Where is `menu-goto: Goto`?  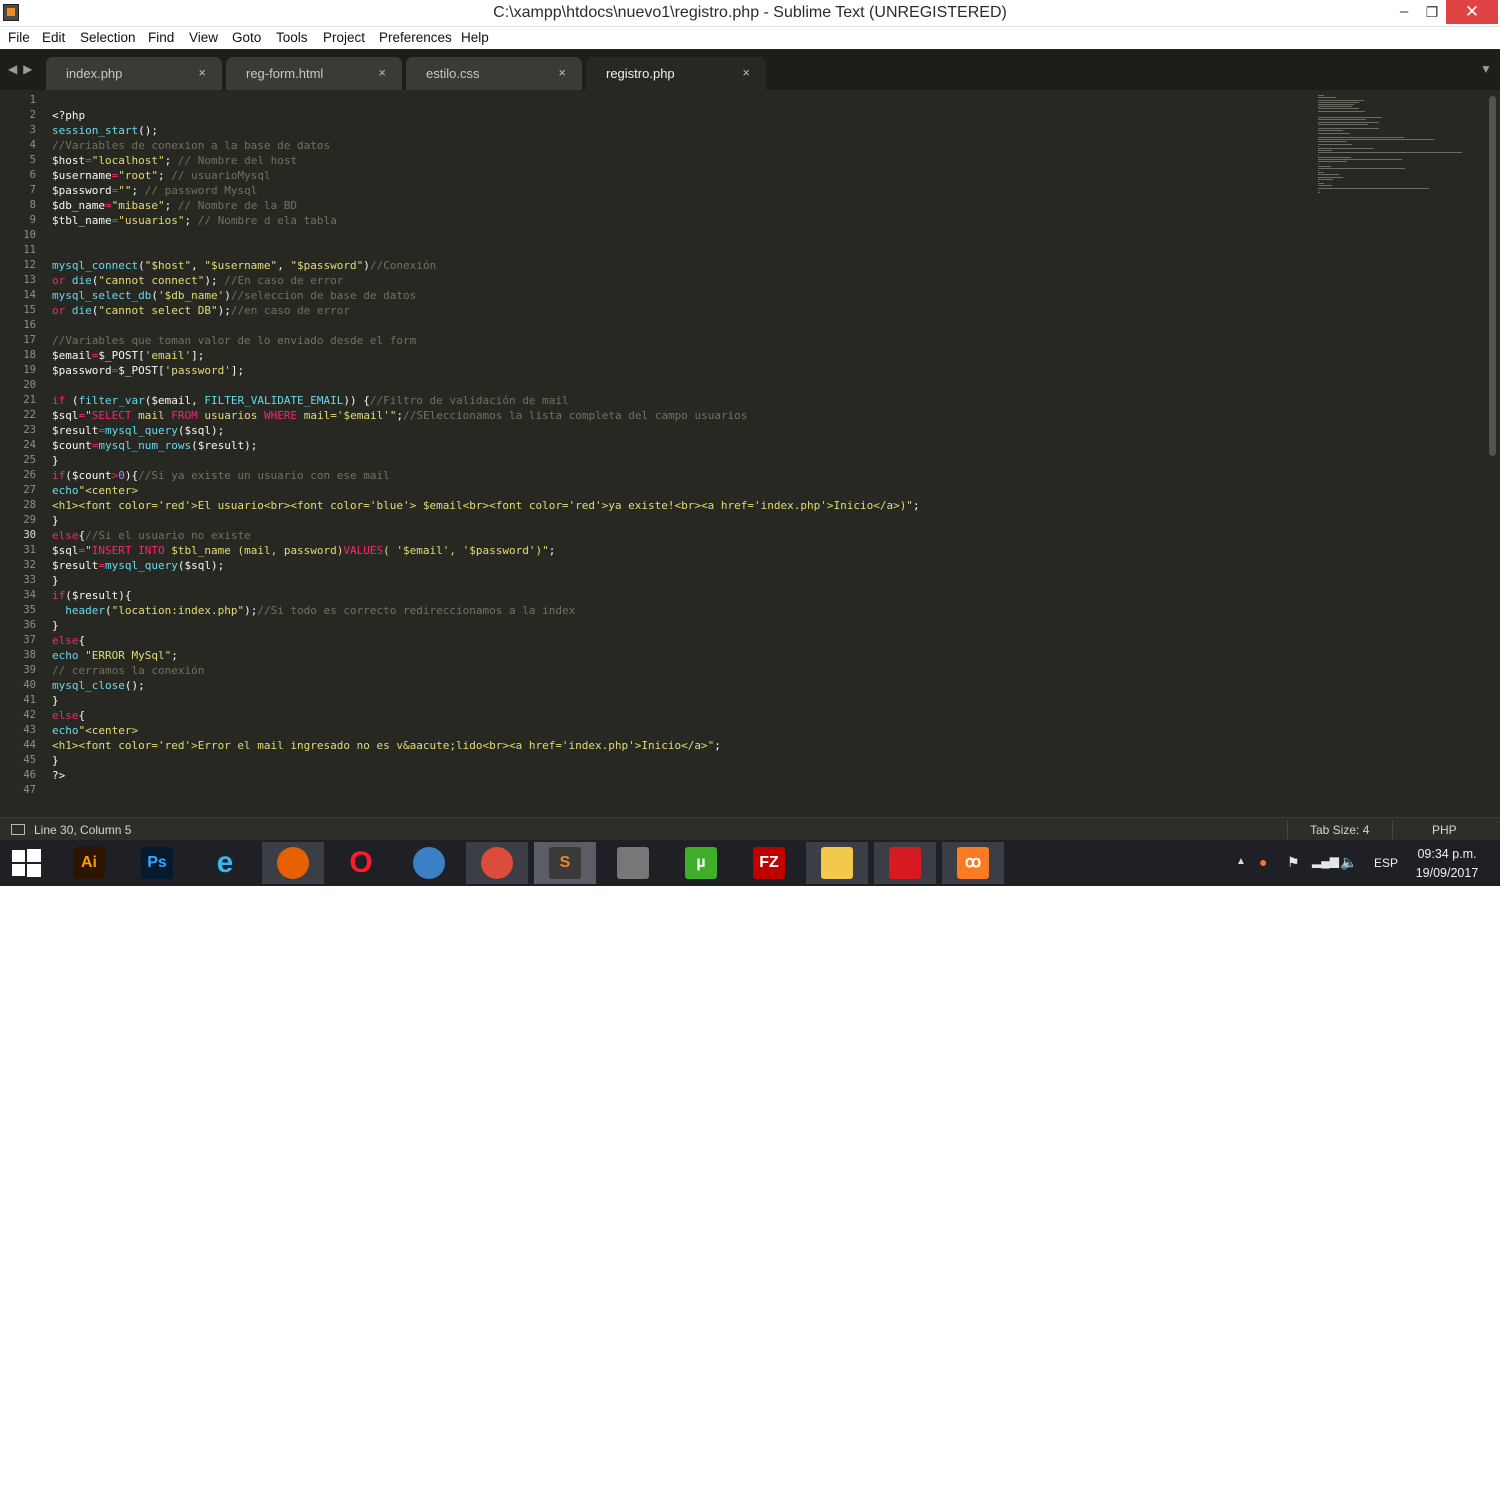 menu-goto: Goto is located at coordinates (246, 37).